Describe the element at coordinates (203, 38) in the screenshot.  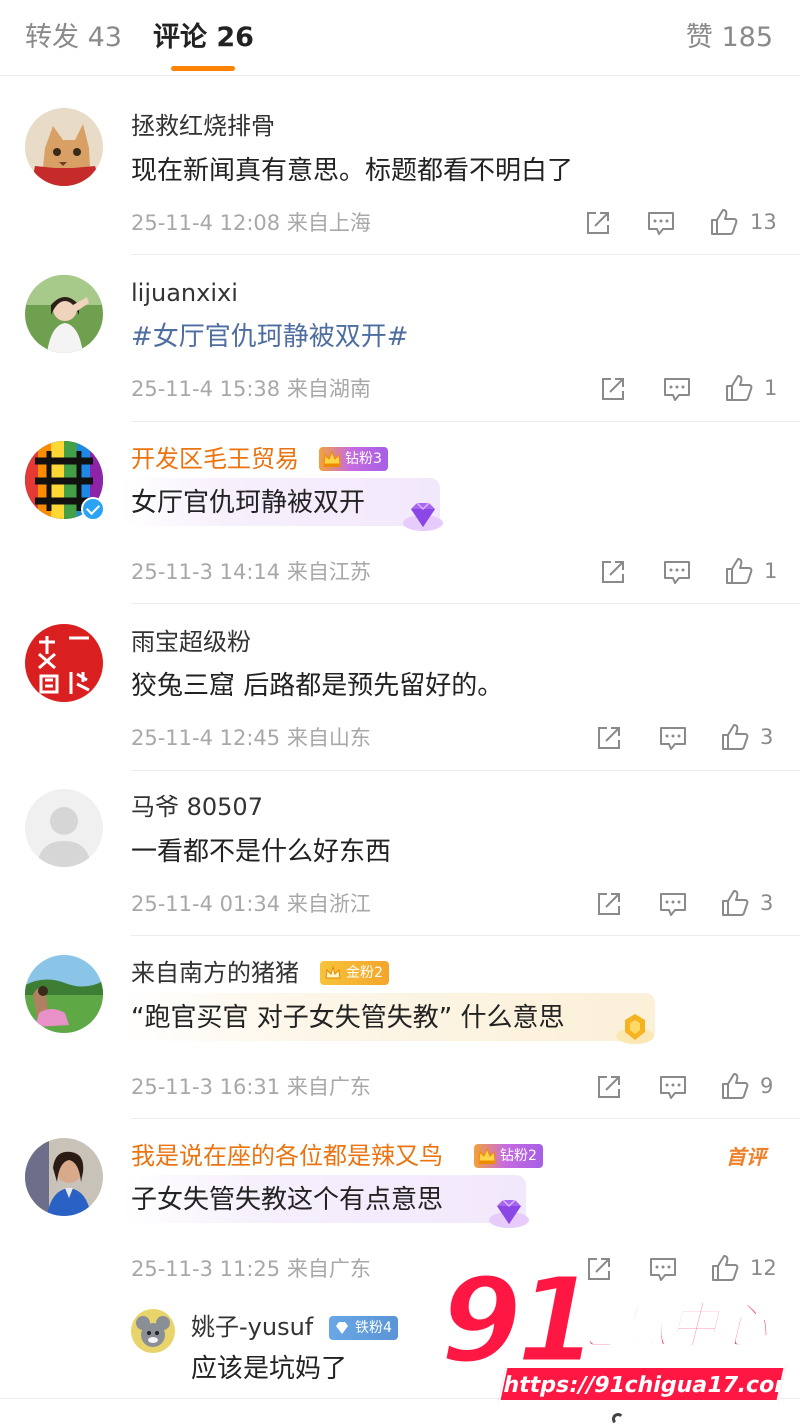
I see `tab-comment: 评论 26` at that location.